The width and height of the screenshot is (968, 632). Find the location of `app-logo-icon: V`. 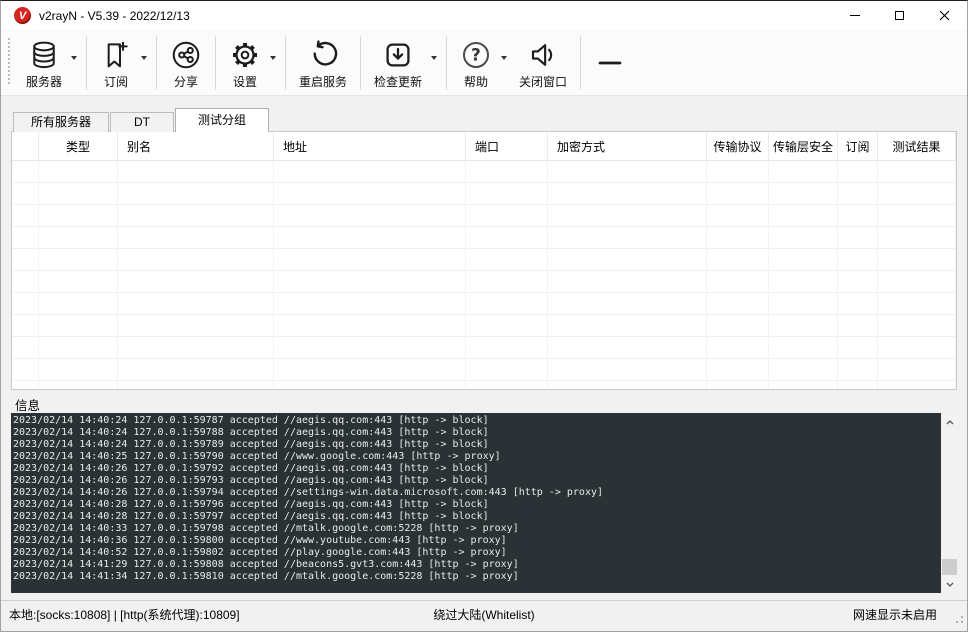

app-logo-icon: V is located at coordinates (22, 15).